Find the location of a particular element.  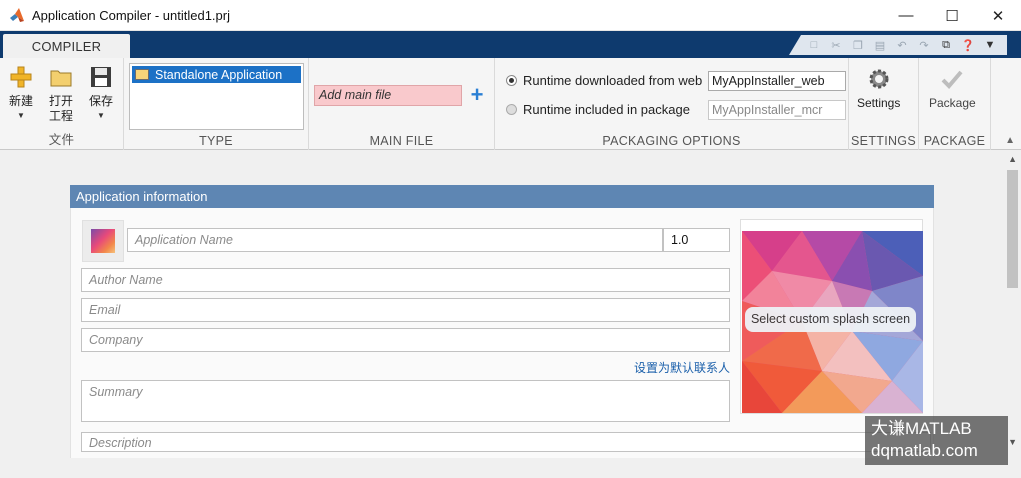

package-installer-name-input: MyAppInstaller_mcr is located at coordinates (777, 110).